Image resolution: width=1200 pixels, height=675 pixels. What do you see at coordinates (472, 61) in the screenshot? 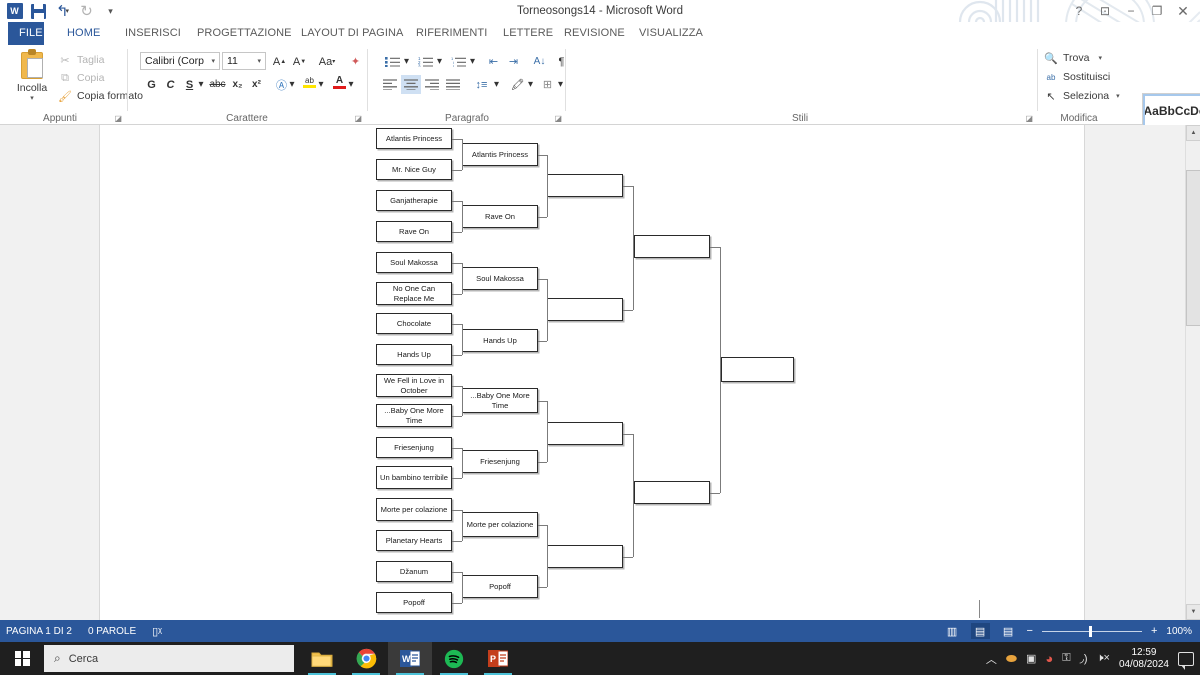
I see `multilevel-dropdown-icon: ▾` at bounding box center [472, 61].